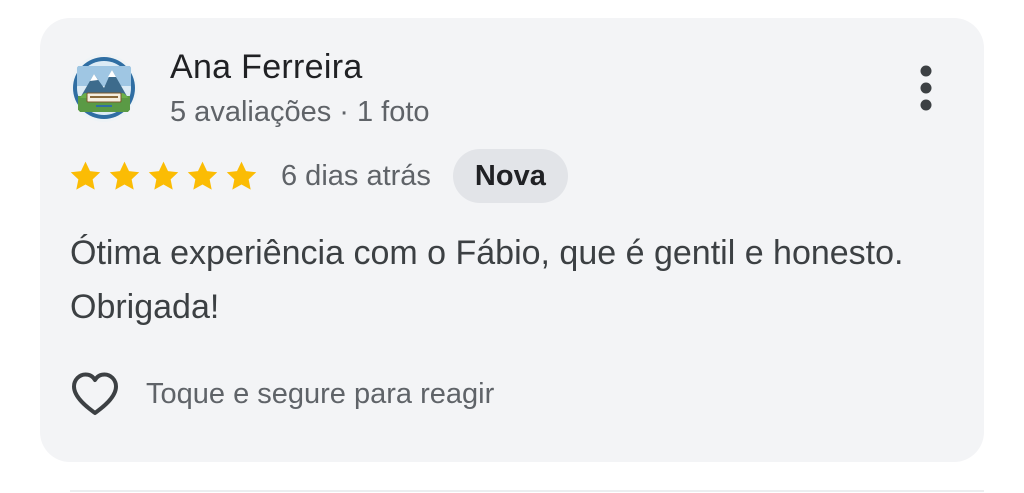 The width and height of the screenshot is (1024, 493). I want to click on react-button: Toque e segure para reagir, so click(281, 394).